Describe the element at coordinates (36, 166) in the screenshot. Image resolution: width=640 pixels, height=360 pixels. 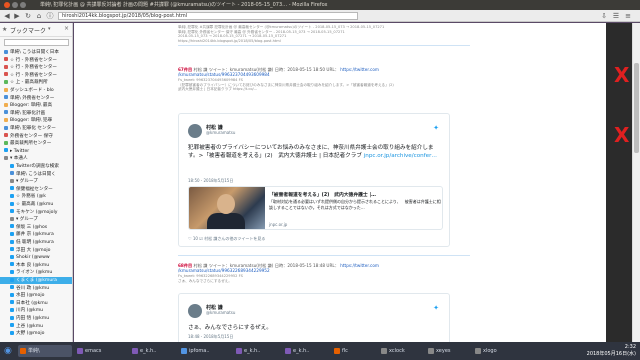
I see `sidebar-bookmark-item: Twitterの調査な検索` at that location.